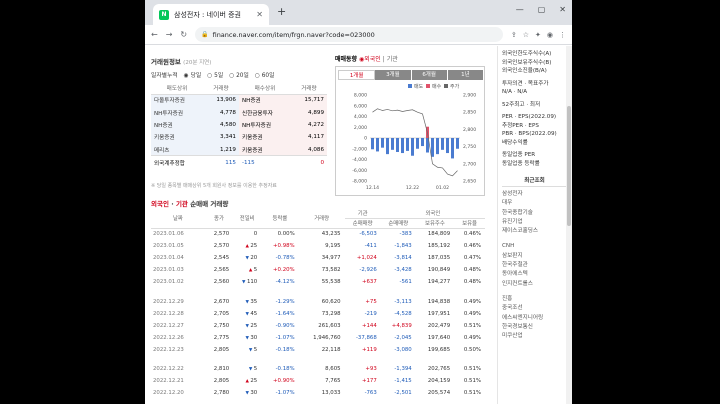 This screenshot has height=404, width=720. What do you see at coordinates (472, 270) in the screenshot?
I see `cell-ratio: 0.48%` at bounding box center [472, 270].